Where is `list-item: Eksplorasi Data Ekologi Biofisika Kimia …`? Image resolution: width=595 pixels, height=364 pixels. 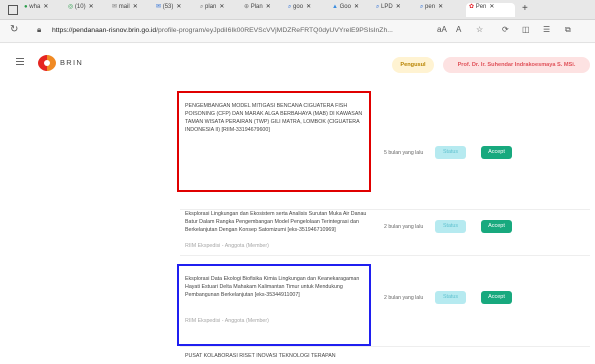 list-item: Eksplorasi Data Ekologi Biofisika Kimia … is located at coordinates (385, 305).